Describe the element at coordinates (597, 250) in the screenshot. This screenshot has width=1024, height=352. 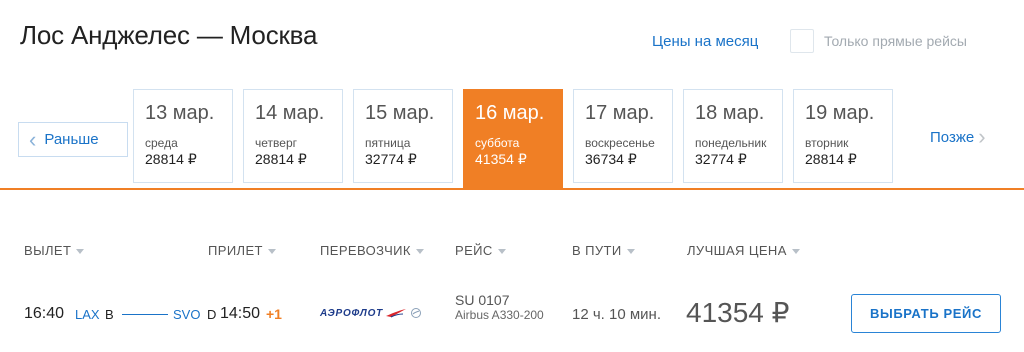
I see `column-label-duration: В ПУТИ` at that location.